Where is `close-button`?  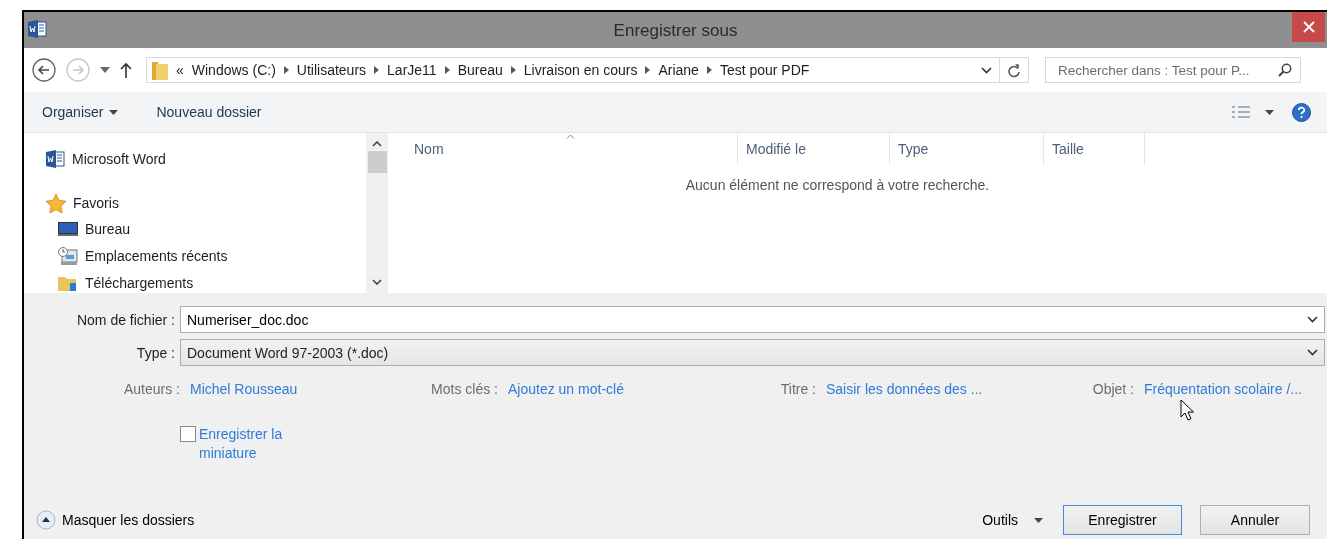
close-button is located at coordinates (1308, 27).